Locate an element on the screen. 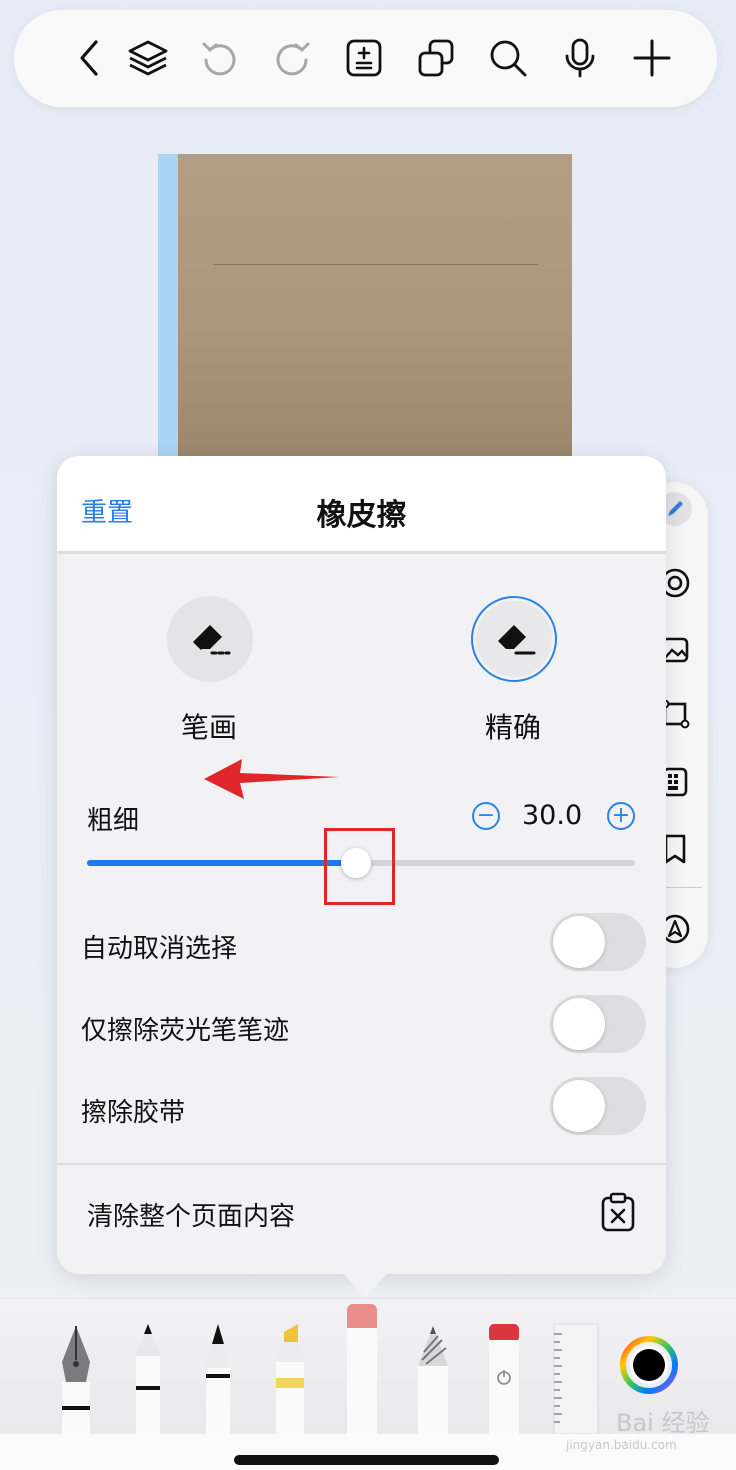 This screenshot has height=1470, width=736. copy-icon is located at coordinates (436, 58).